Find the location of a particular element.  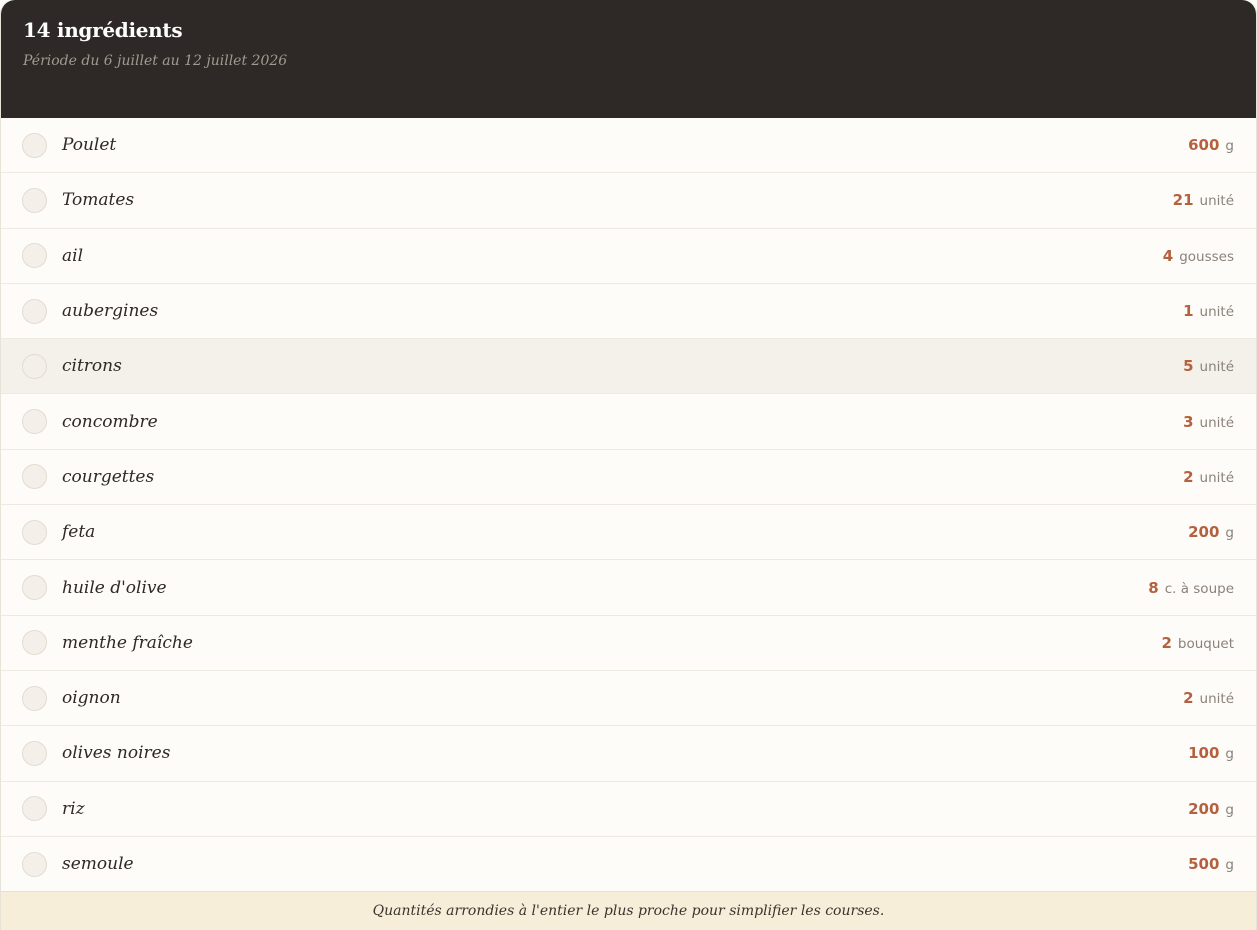

ingredient-row: oignon 2 unité is located at coordinates (628, 698).